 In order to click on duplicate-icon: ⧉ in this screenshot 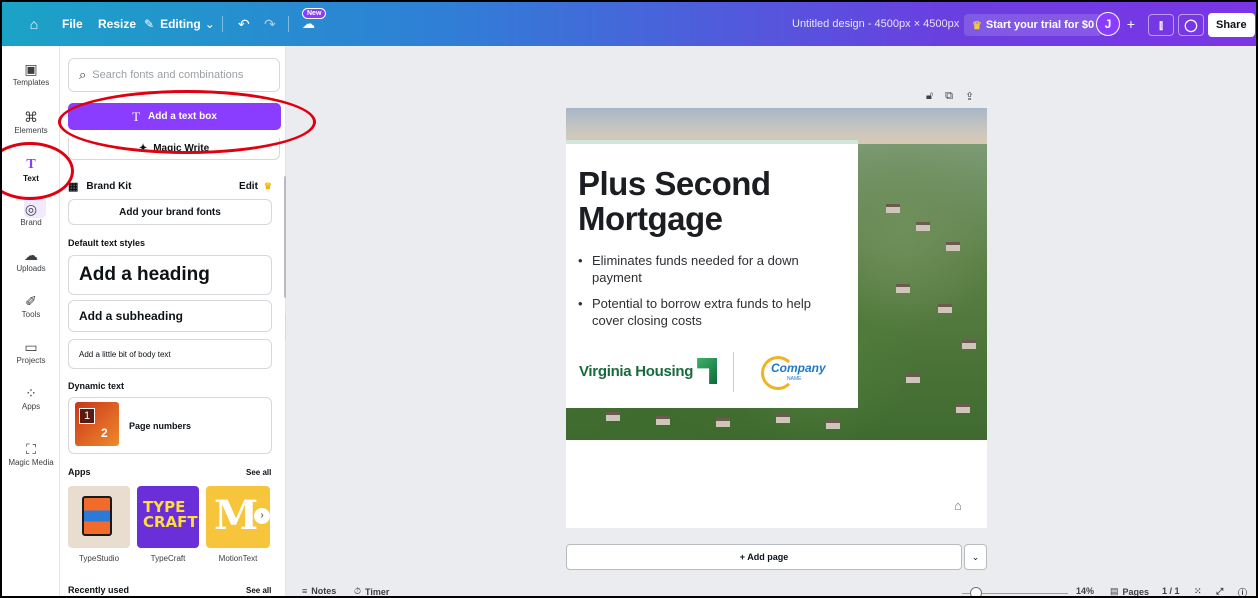, I will do `click(949, 96)`.